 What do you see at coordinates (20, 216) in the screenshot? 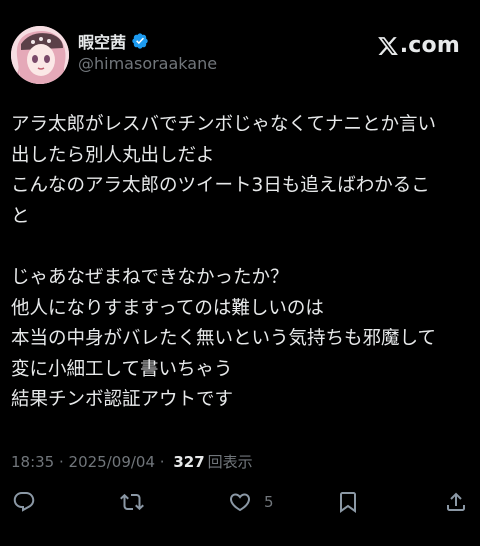
I see `tweet-line: と` at bounding box center [20, 216].